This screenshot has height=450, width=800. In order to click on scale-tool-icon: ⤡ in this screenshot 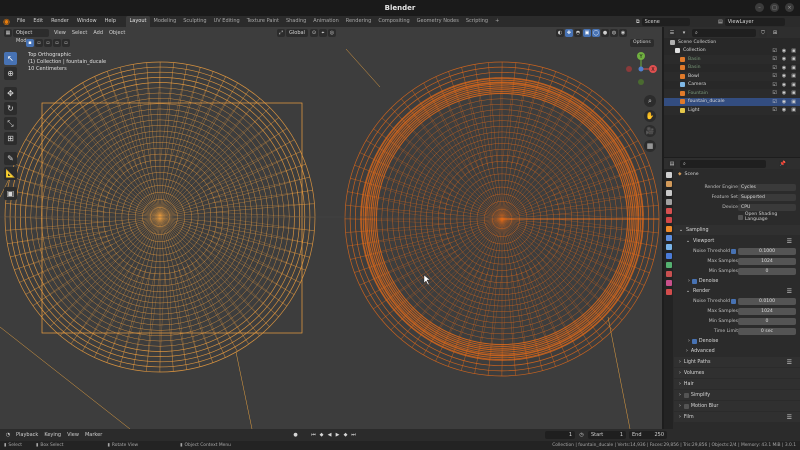, I will do `click(10, 123)`.